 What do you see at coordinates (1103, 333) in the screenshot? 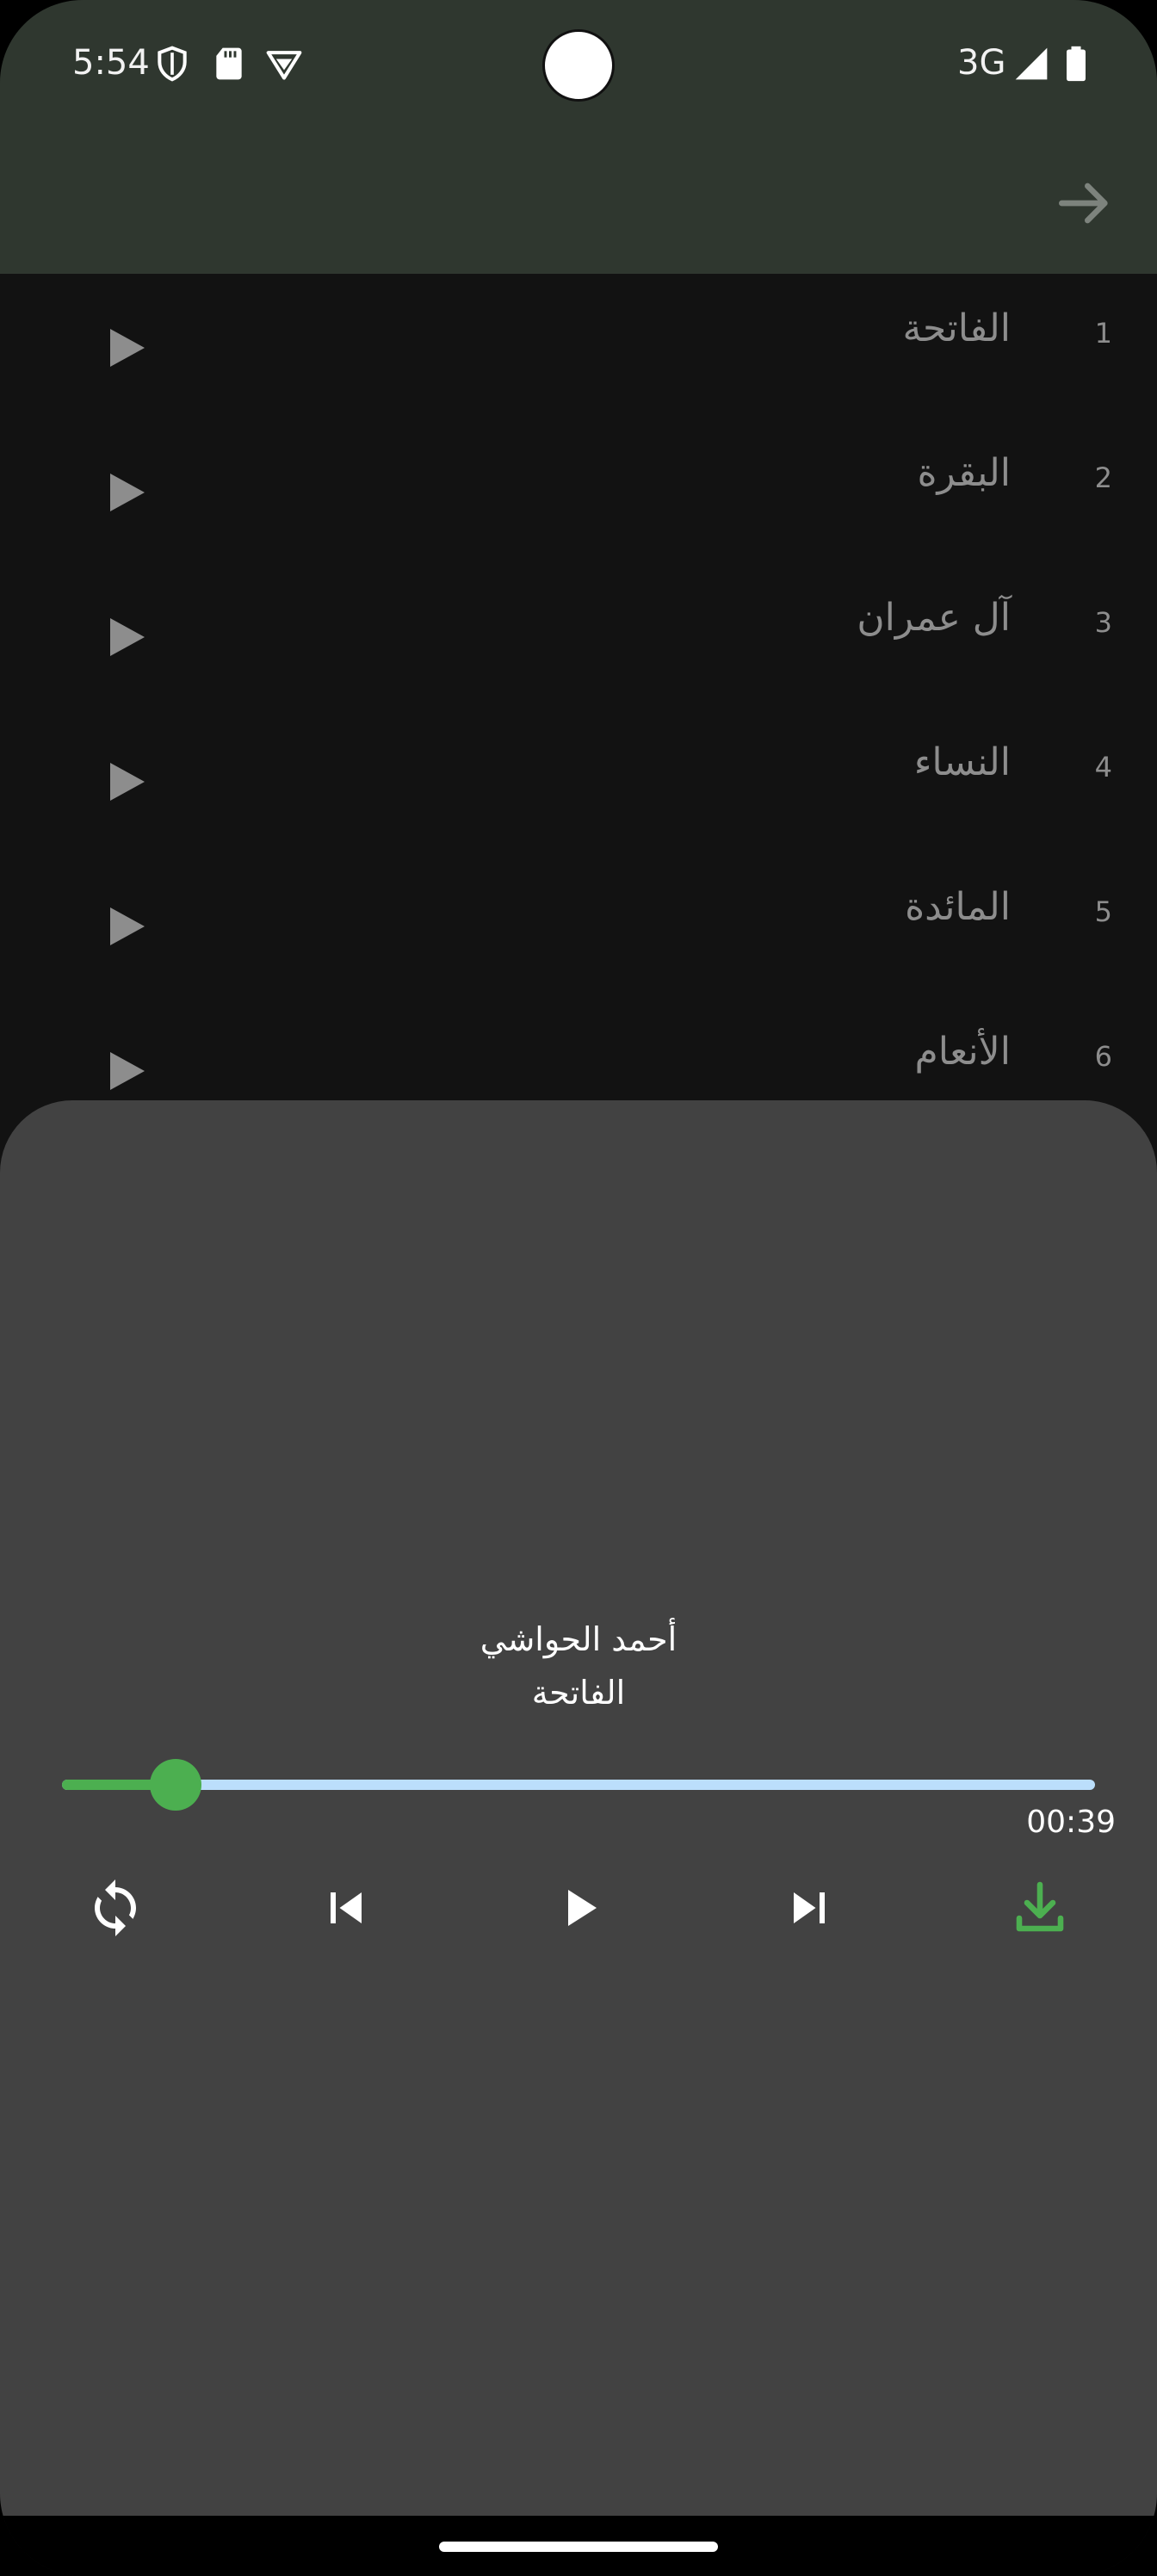
I see `surah-number: 1` at bounding box center [1103, 333].